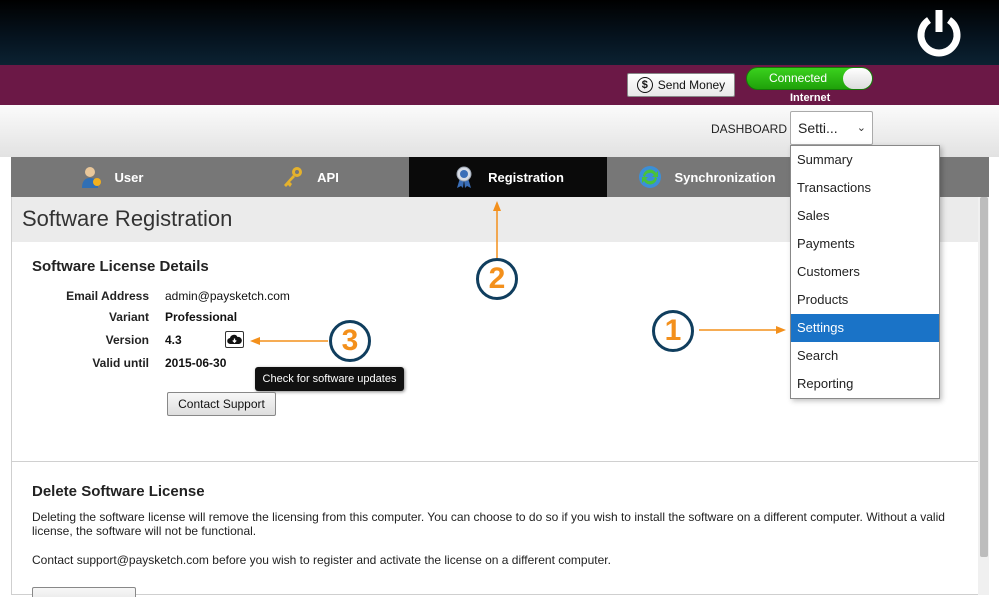 This screenshot has height=597, width=999. I want to click on dollar-icon: $, so click(644, 85).